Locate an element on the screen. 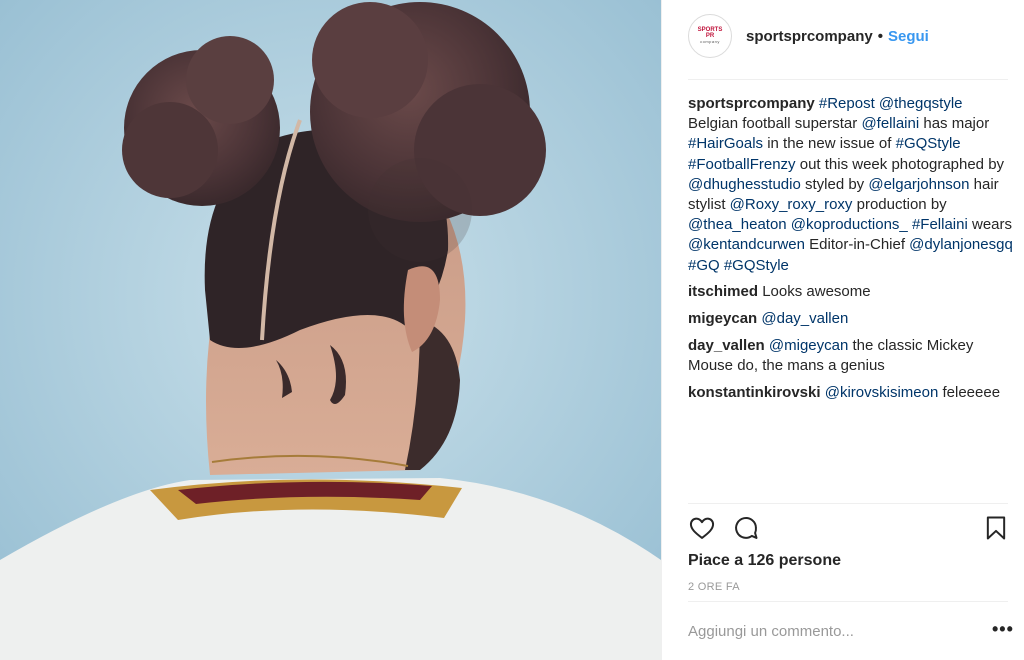 This screenshot has height=660, width=1024. comment-text: in the new issue of is located at coordinates (829, 144).